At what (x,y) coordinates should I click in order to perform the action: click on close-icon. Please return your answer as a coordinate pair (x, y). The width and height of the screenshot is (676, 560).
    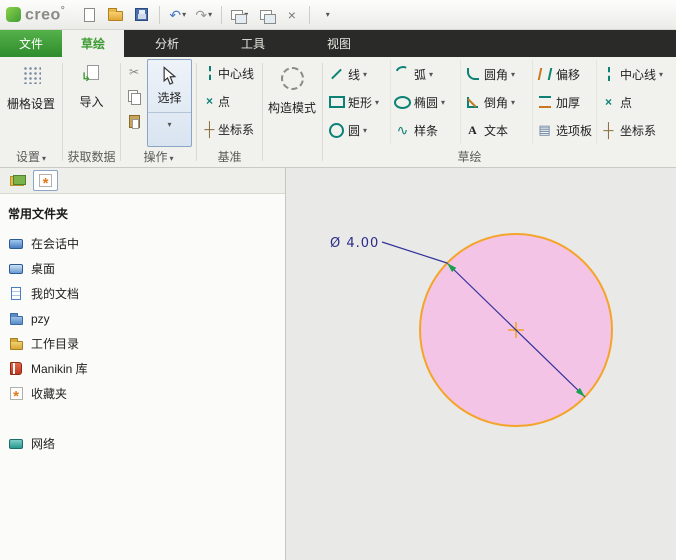
    Looking at the image, I should click on (292, 15).